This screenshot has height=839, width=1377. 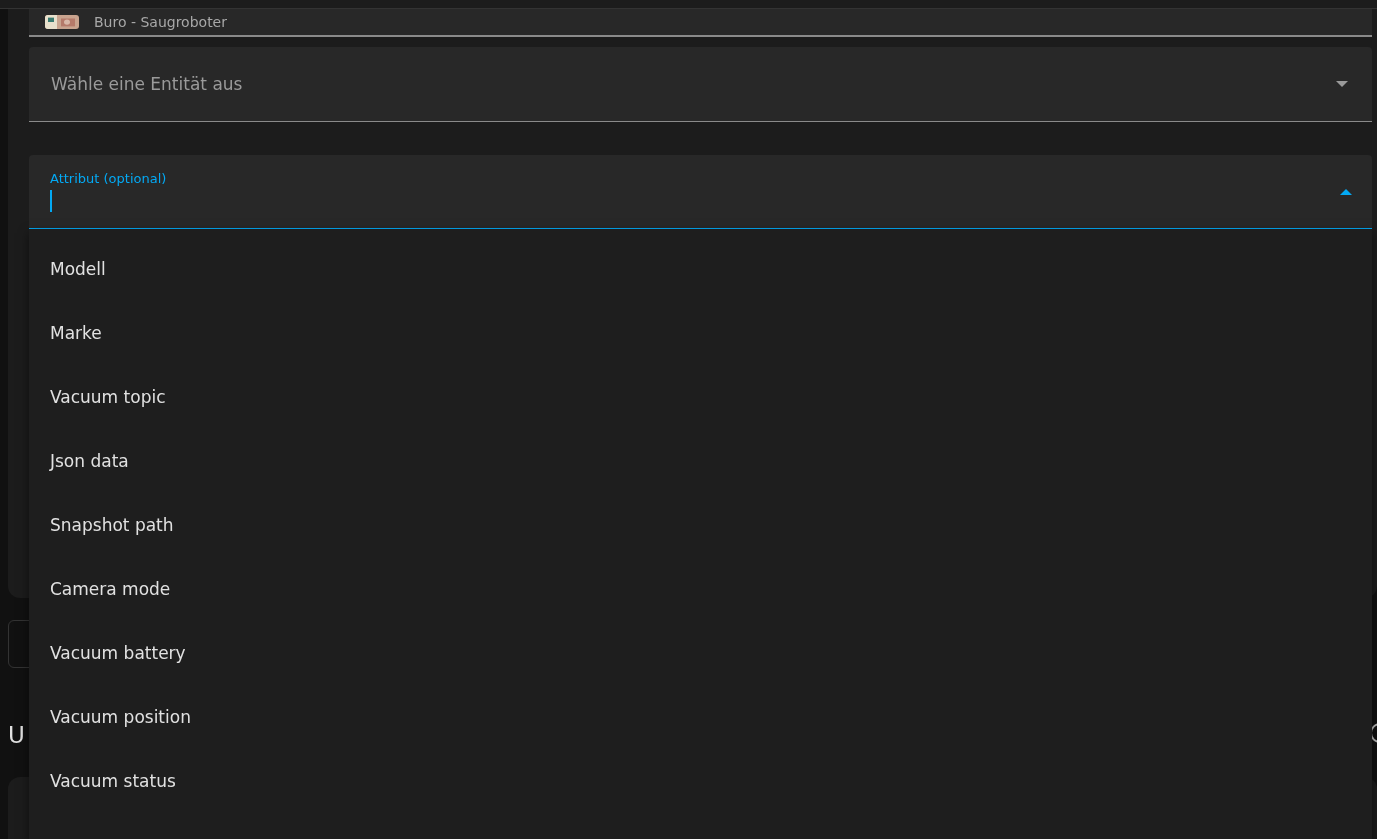 What do you see at coordinates (700, 461) in the screenshot?
I see `menu-item: Json data` at bounding box center [700, 461].